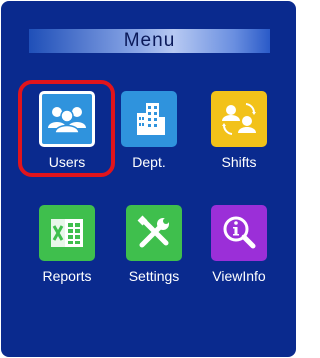 Image resolution: width=320 pixels, height=358 pixels. What do you see at coordinates (67, 162) in the screenshot?
I see `menu-item-label: Users` at bounding box center [67, 162].